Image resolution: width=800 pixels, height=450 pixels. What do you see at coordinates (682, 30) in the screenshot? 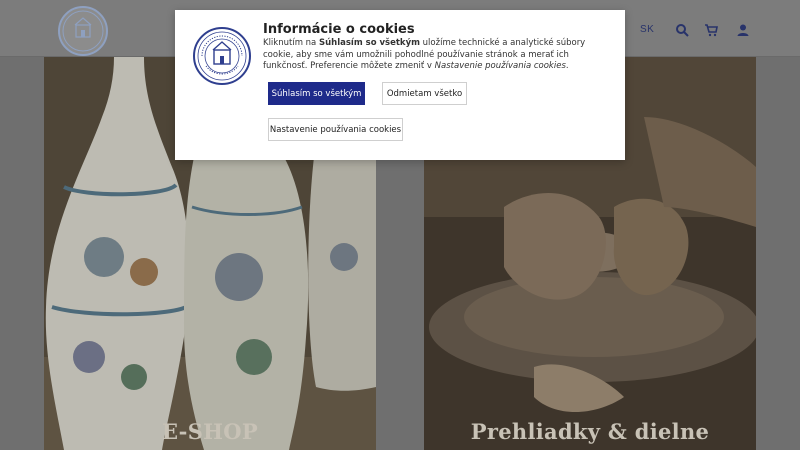
I see `search-icon` at bounding box center [682, 30].